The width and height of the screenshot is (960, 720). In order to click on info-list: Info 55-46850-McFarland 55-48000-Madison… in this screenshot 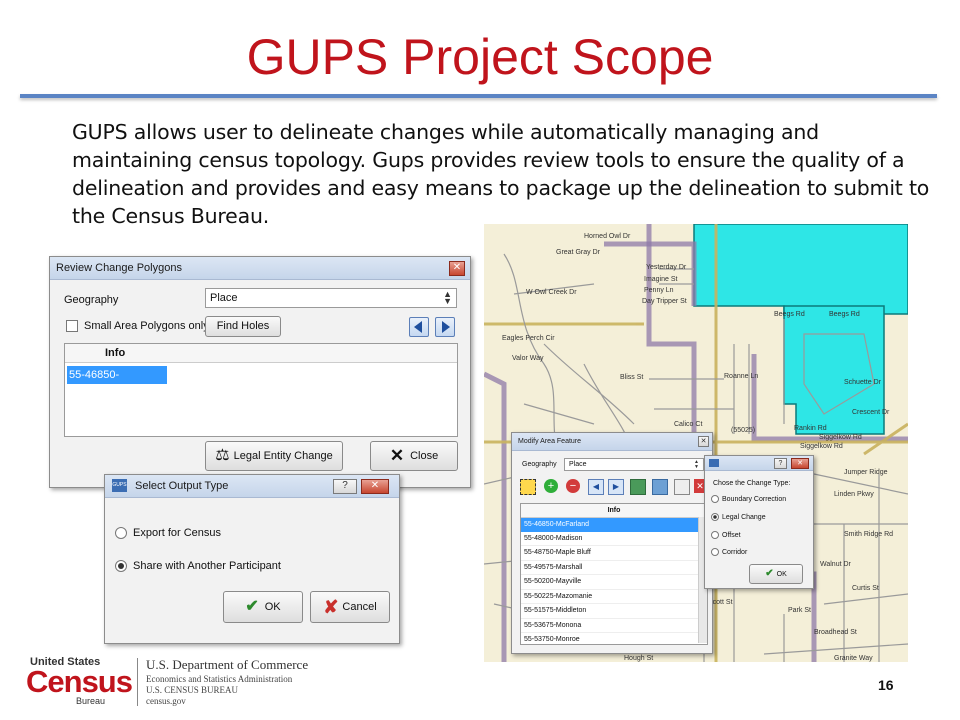, I will do `click(614, 574)`.